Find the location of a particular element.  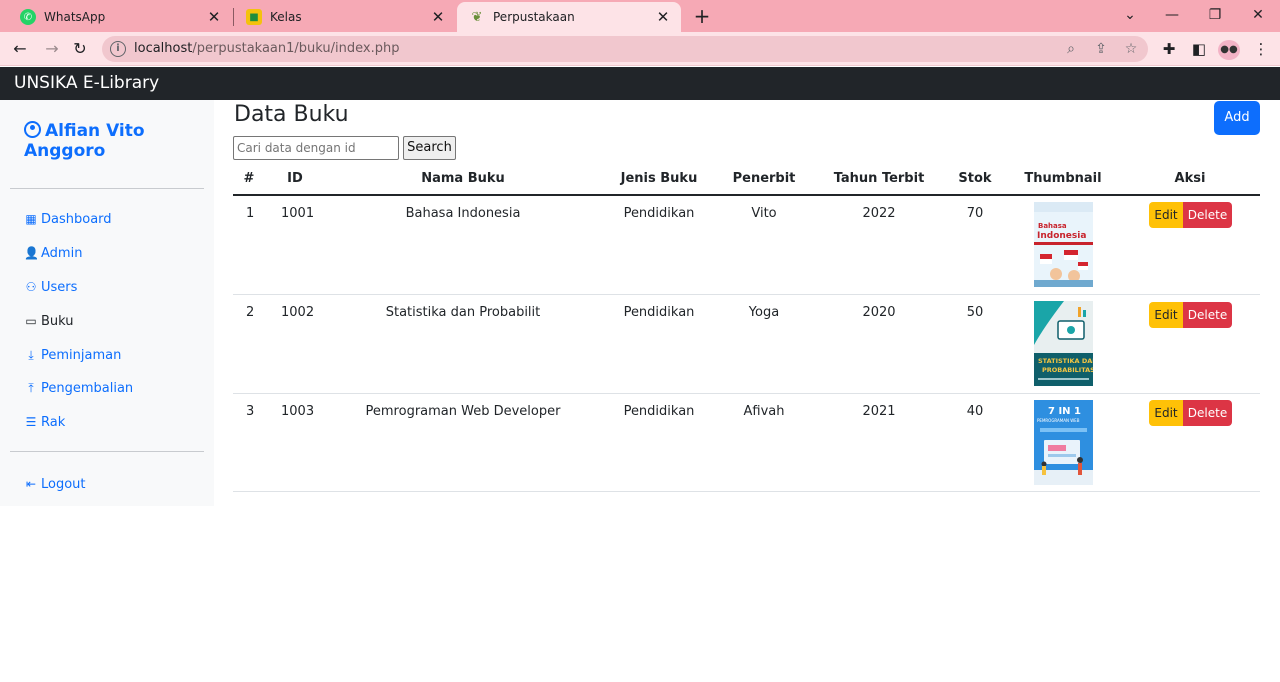

column-header: Thumbnail is located at coordinates (1063, 178).